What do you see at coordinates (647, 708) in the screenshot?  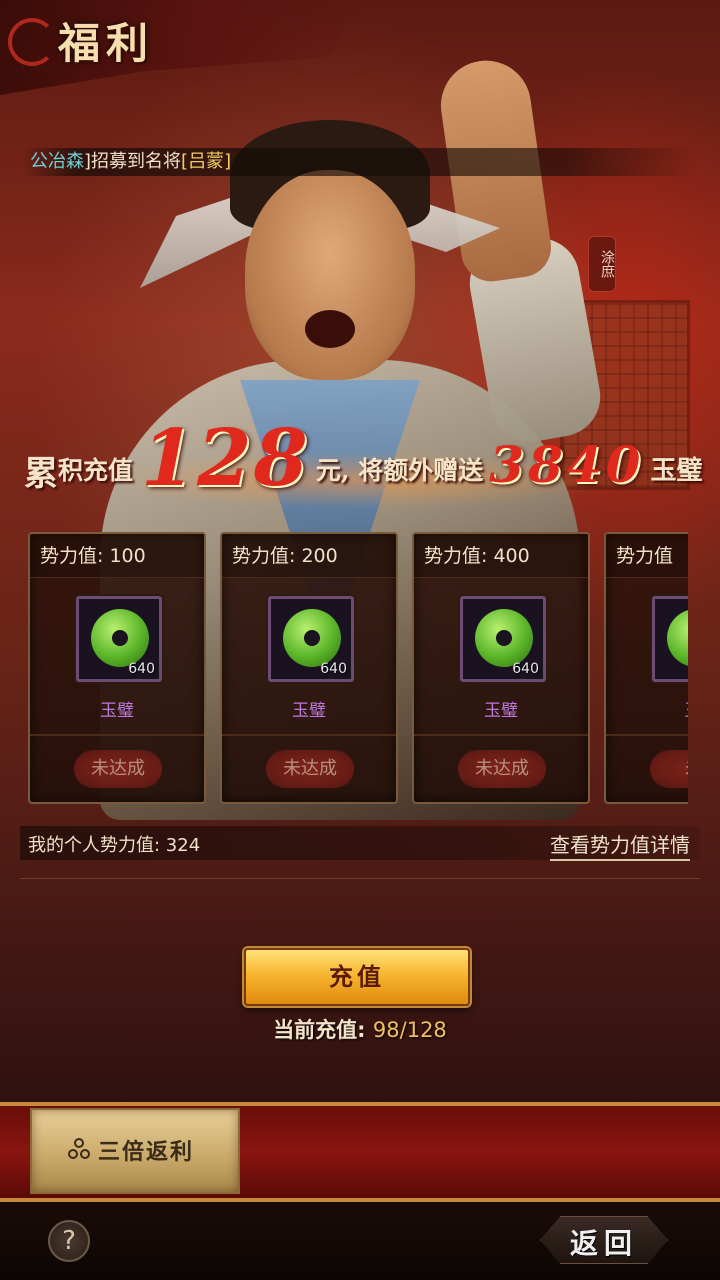 I see `item-name: 玉` at bounding box center [647, 708].